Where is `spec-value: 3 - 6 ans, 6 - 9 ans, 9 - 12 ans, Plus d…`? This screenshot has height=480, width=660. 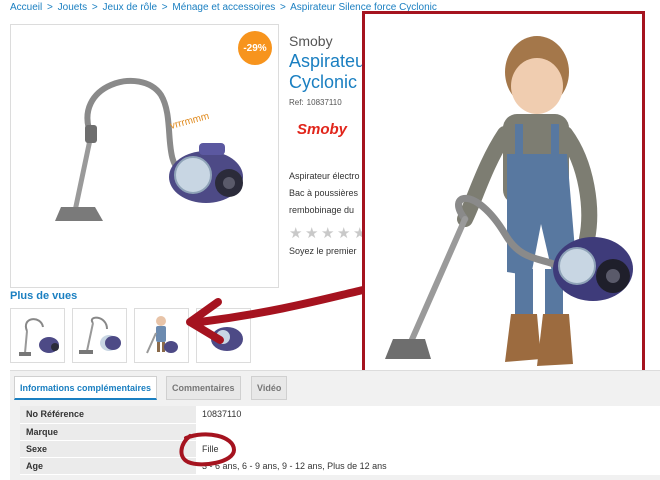 spec-value: 3 - 6 ans, 6 - 9 ans, 9 - 12 ans, Plus d… is located at coordinates (428, 466).